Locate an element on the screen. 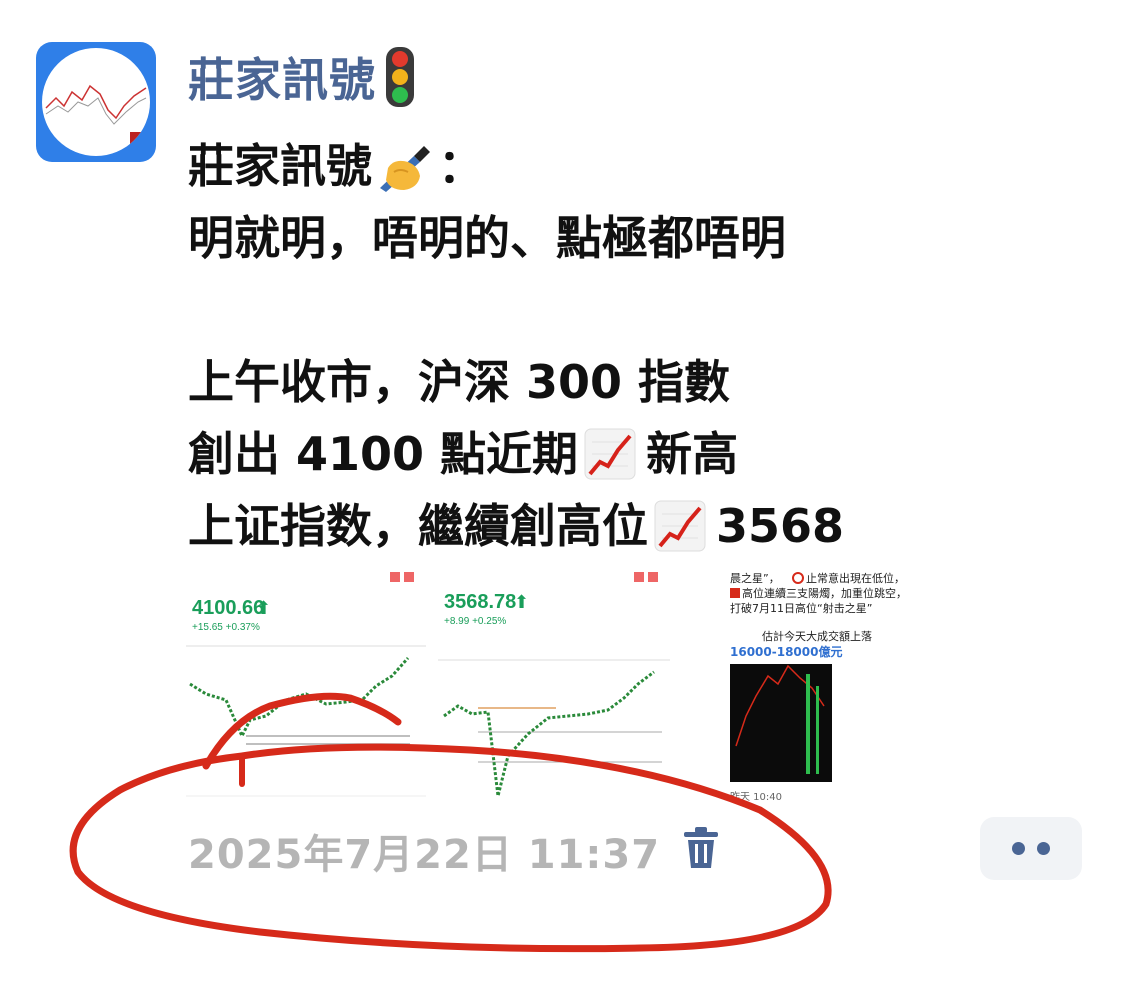 The height and width of the screenshot is (998, 1125). message-text: 新高 is located at coordinates (692, 454).